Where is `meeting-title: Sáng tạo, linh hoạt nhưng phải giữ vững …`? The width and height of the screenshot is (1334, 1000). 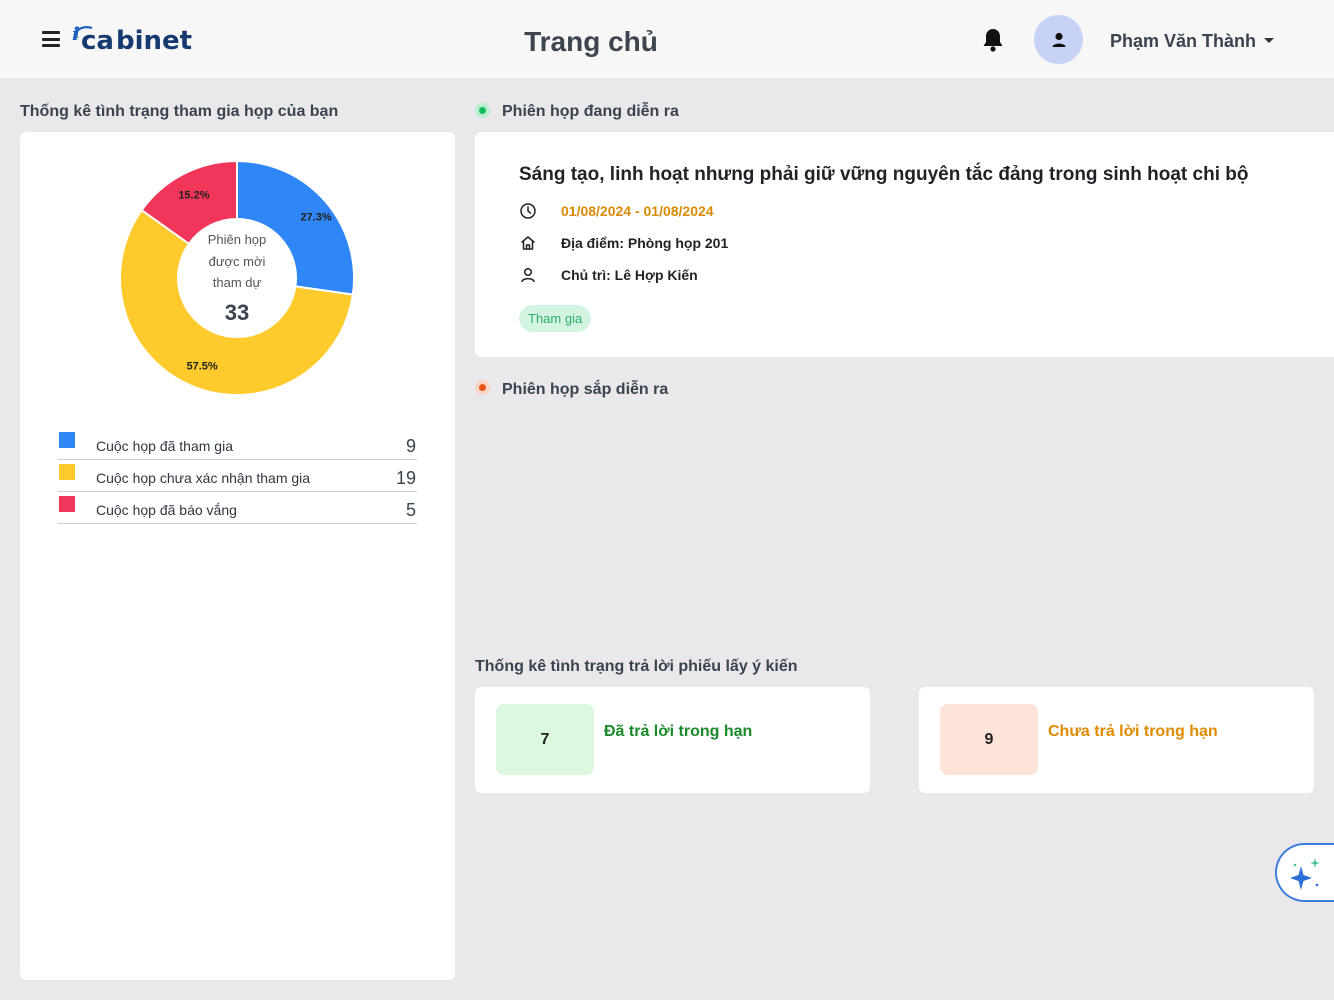
meeting-title: Sáng tạo, linh hoạt nhưng phải giữ vững … is located at coordinates (883, 175).